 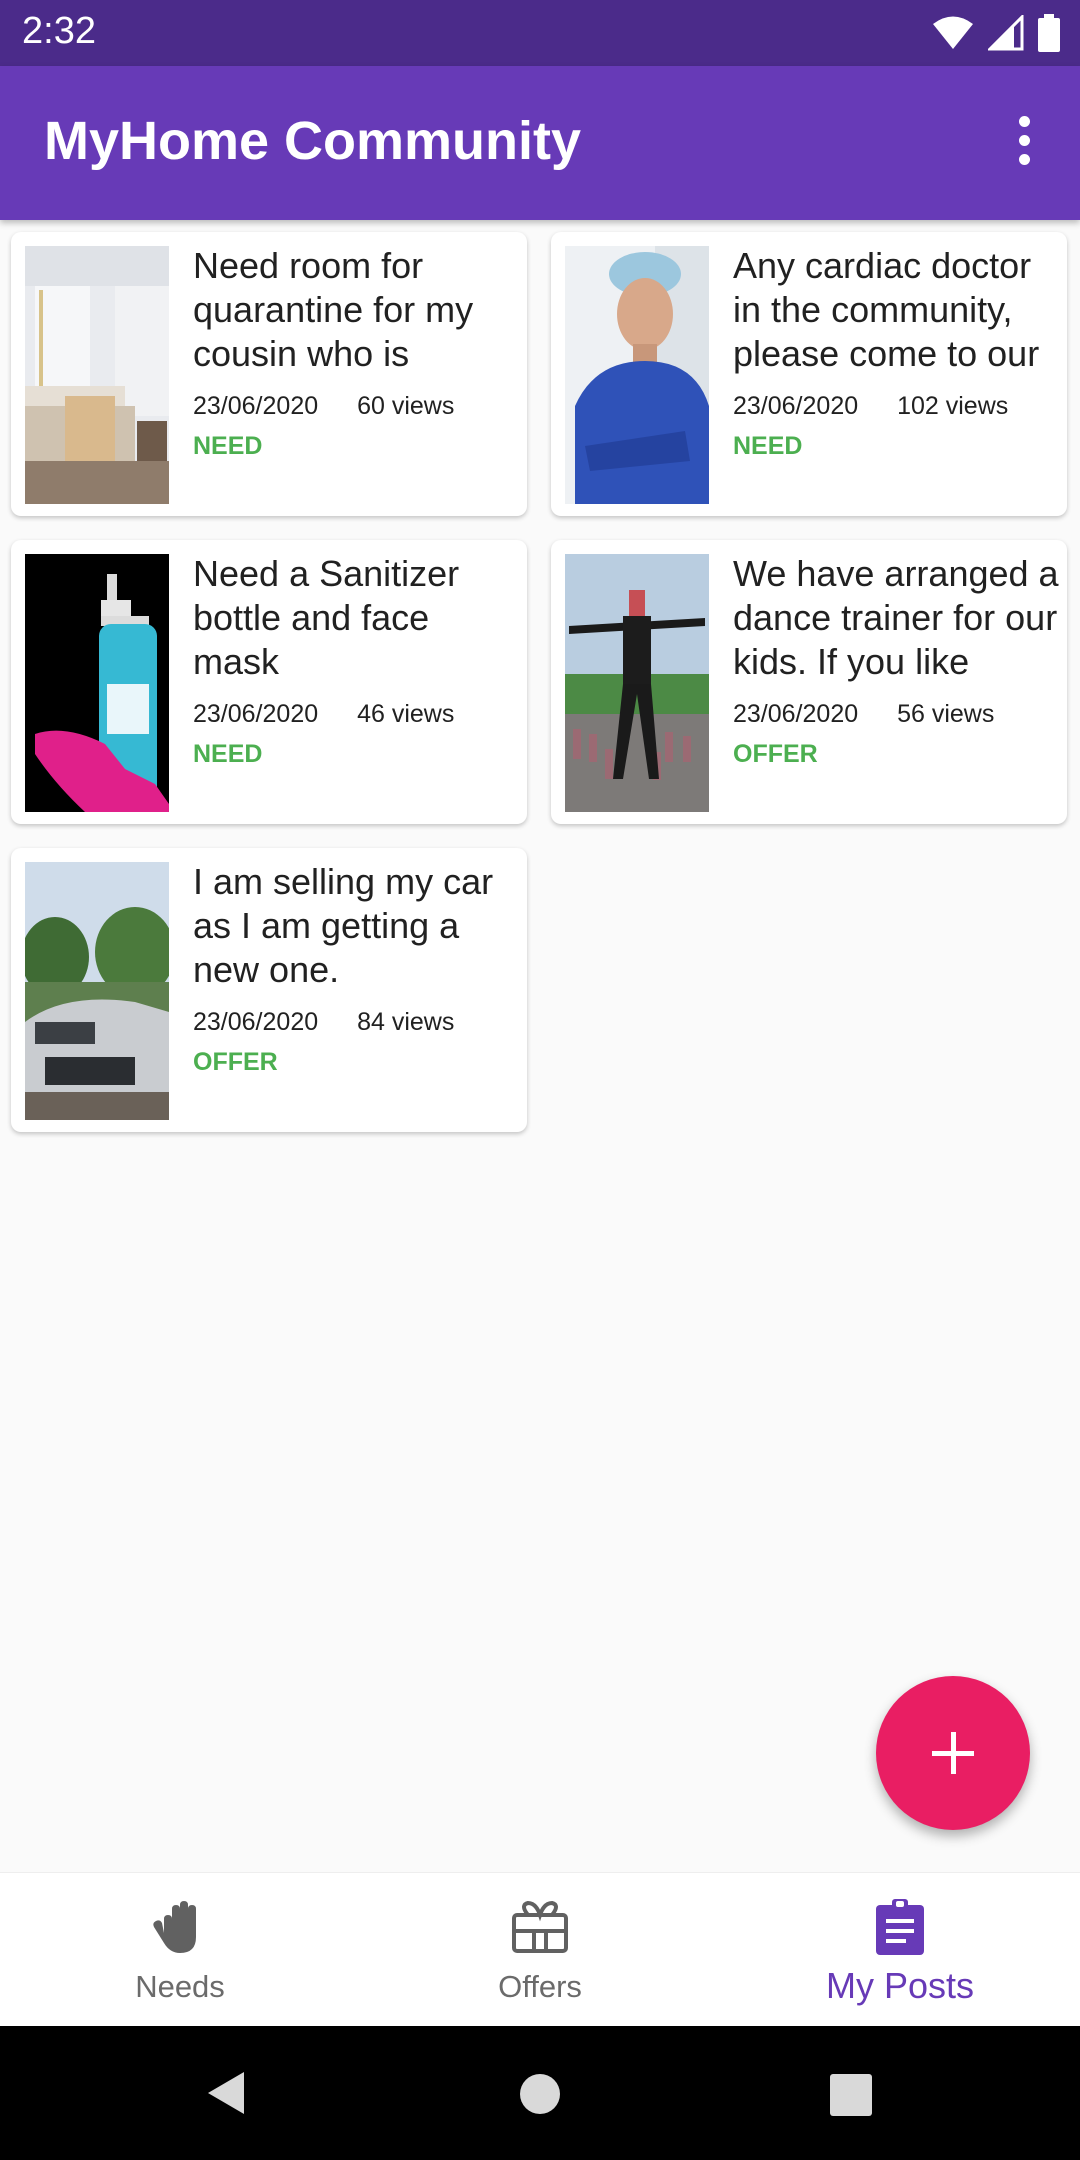 I want to click on post-thumbnail-bedroom, so click(x=97, y=375).